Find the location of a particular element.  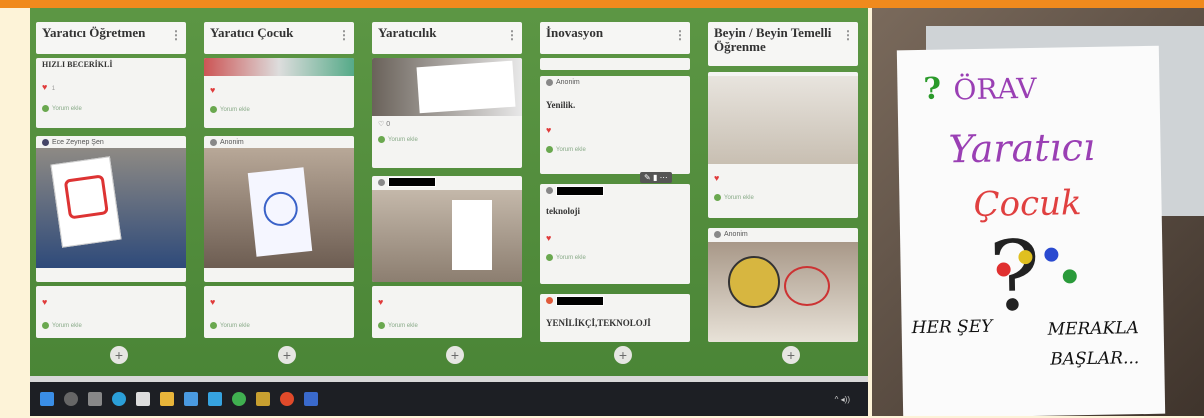

search-icon is located at coordinates (71, 399).